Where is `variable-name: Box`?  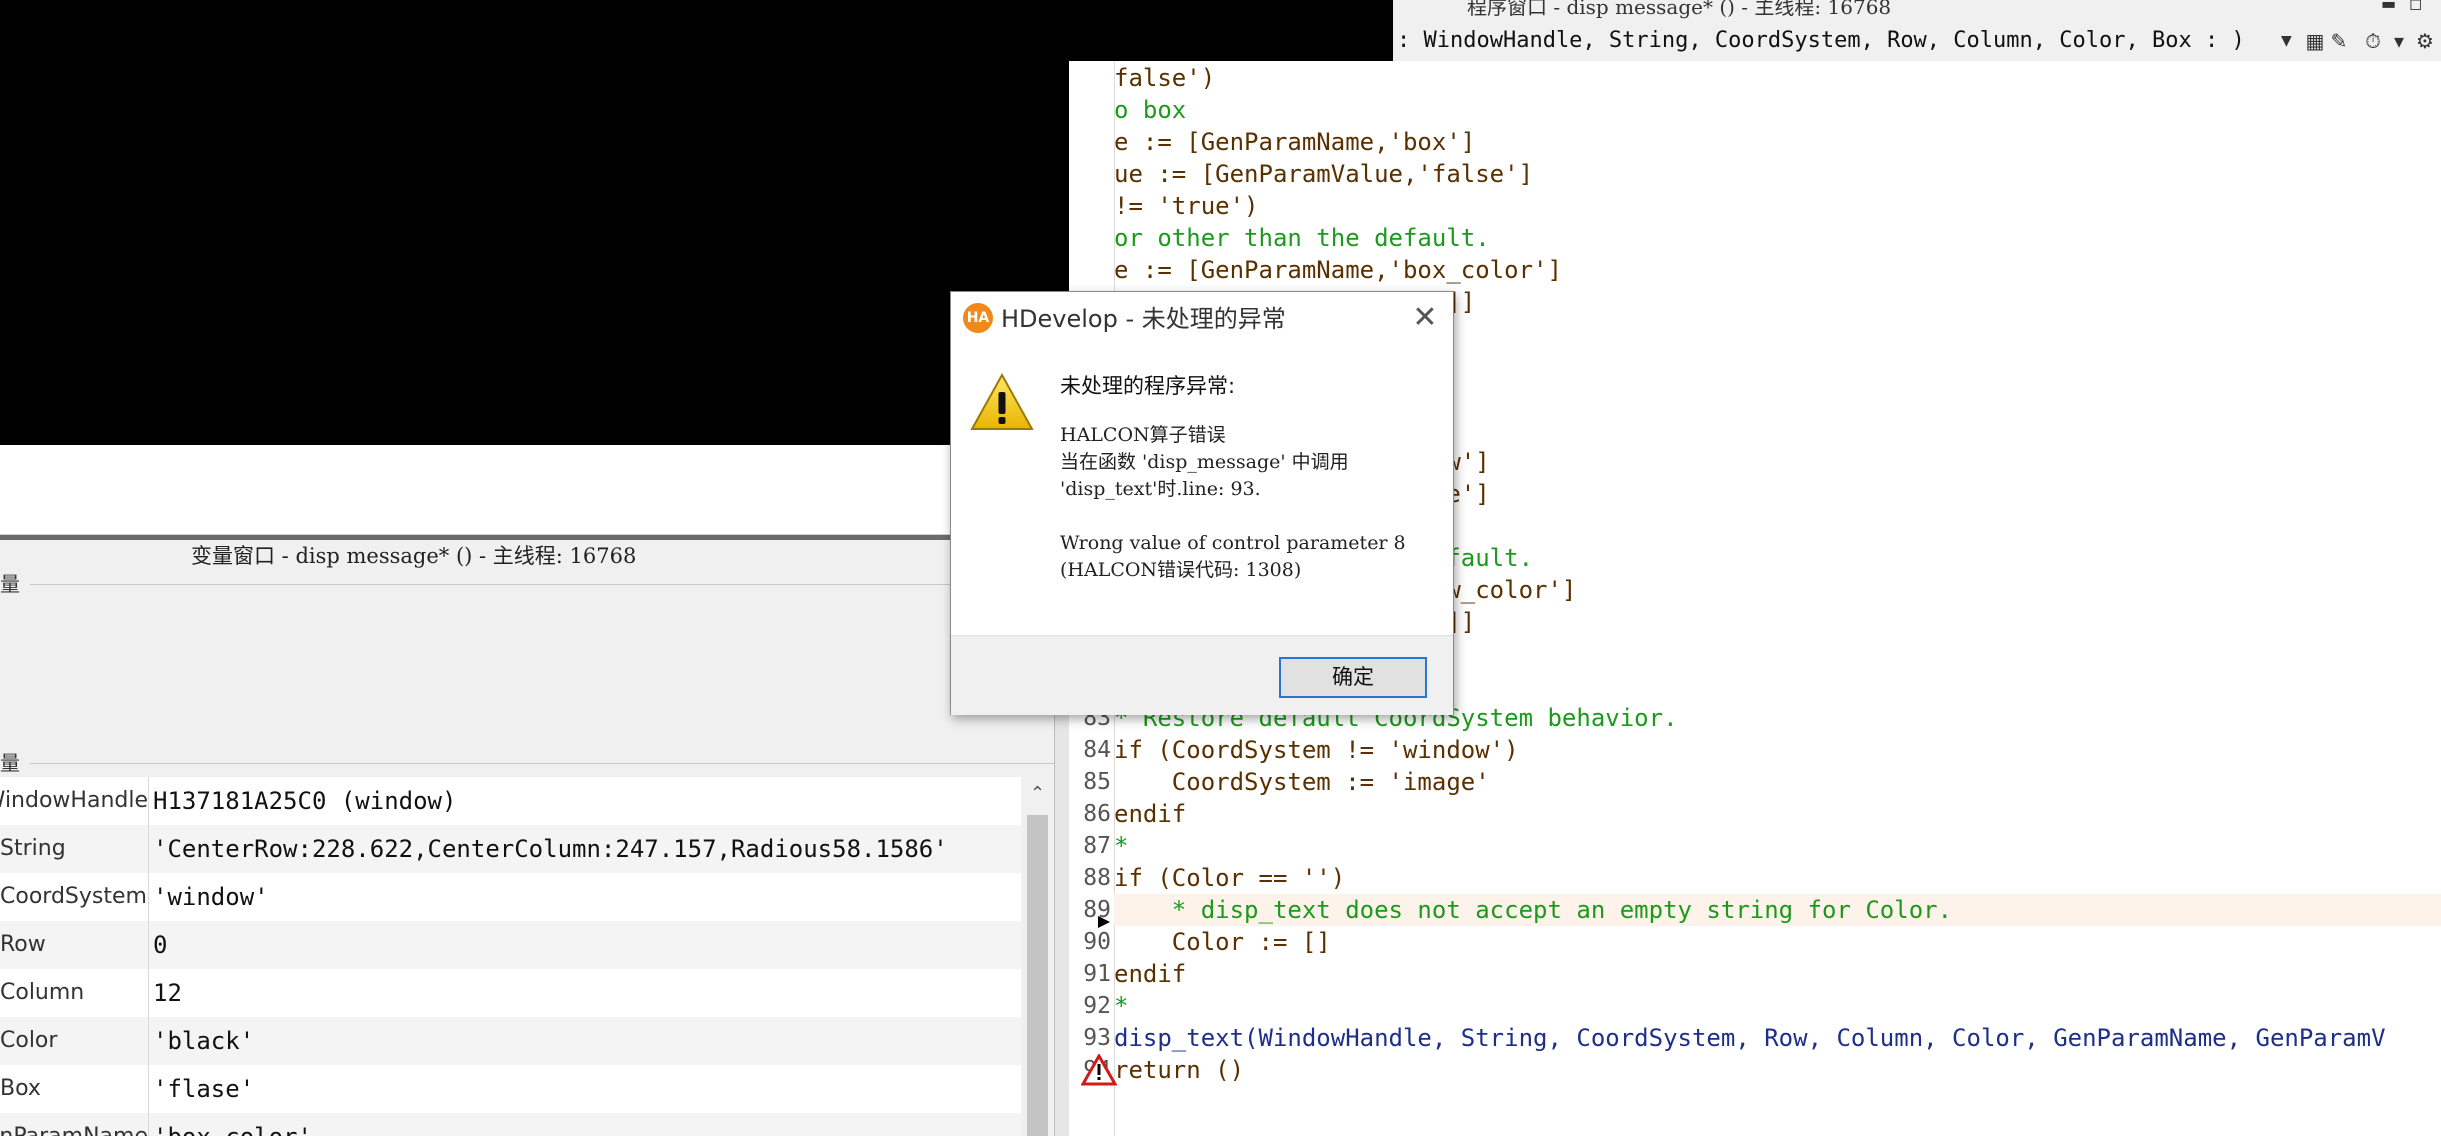
variable-name: Box is located at coordinates (74, 1089).